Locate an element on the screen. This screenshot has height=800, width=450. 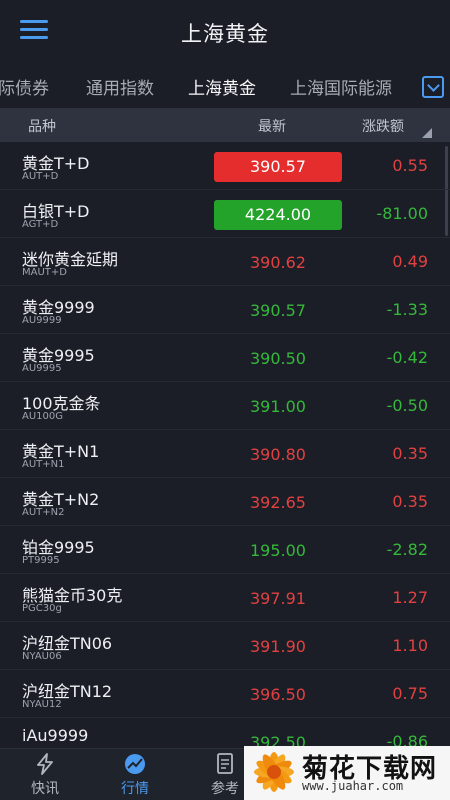
flower-logo-icon is located at coordinates (274, 772).